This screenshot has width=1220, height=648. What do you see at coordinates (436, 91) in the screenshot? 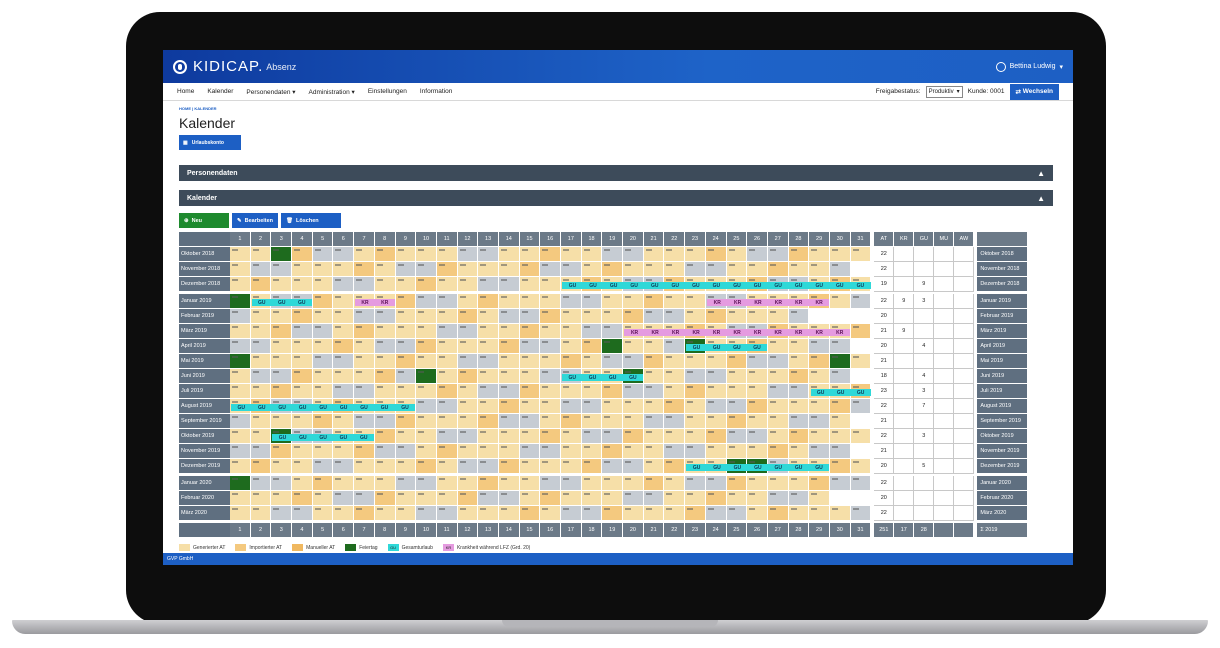
I see `nav-information: Information` at bounding box center [436, 91].